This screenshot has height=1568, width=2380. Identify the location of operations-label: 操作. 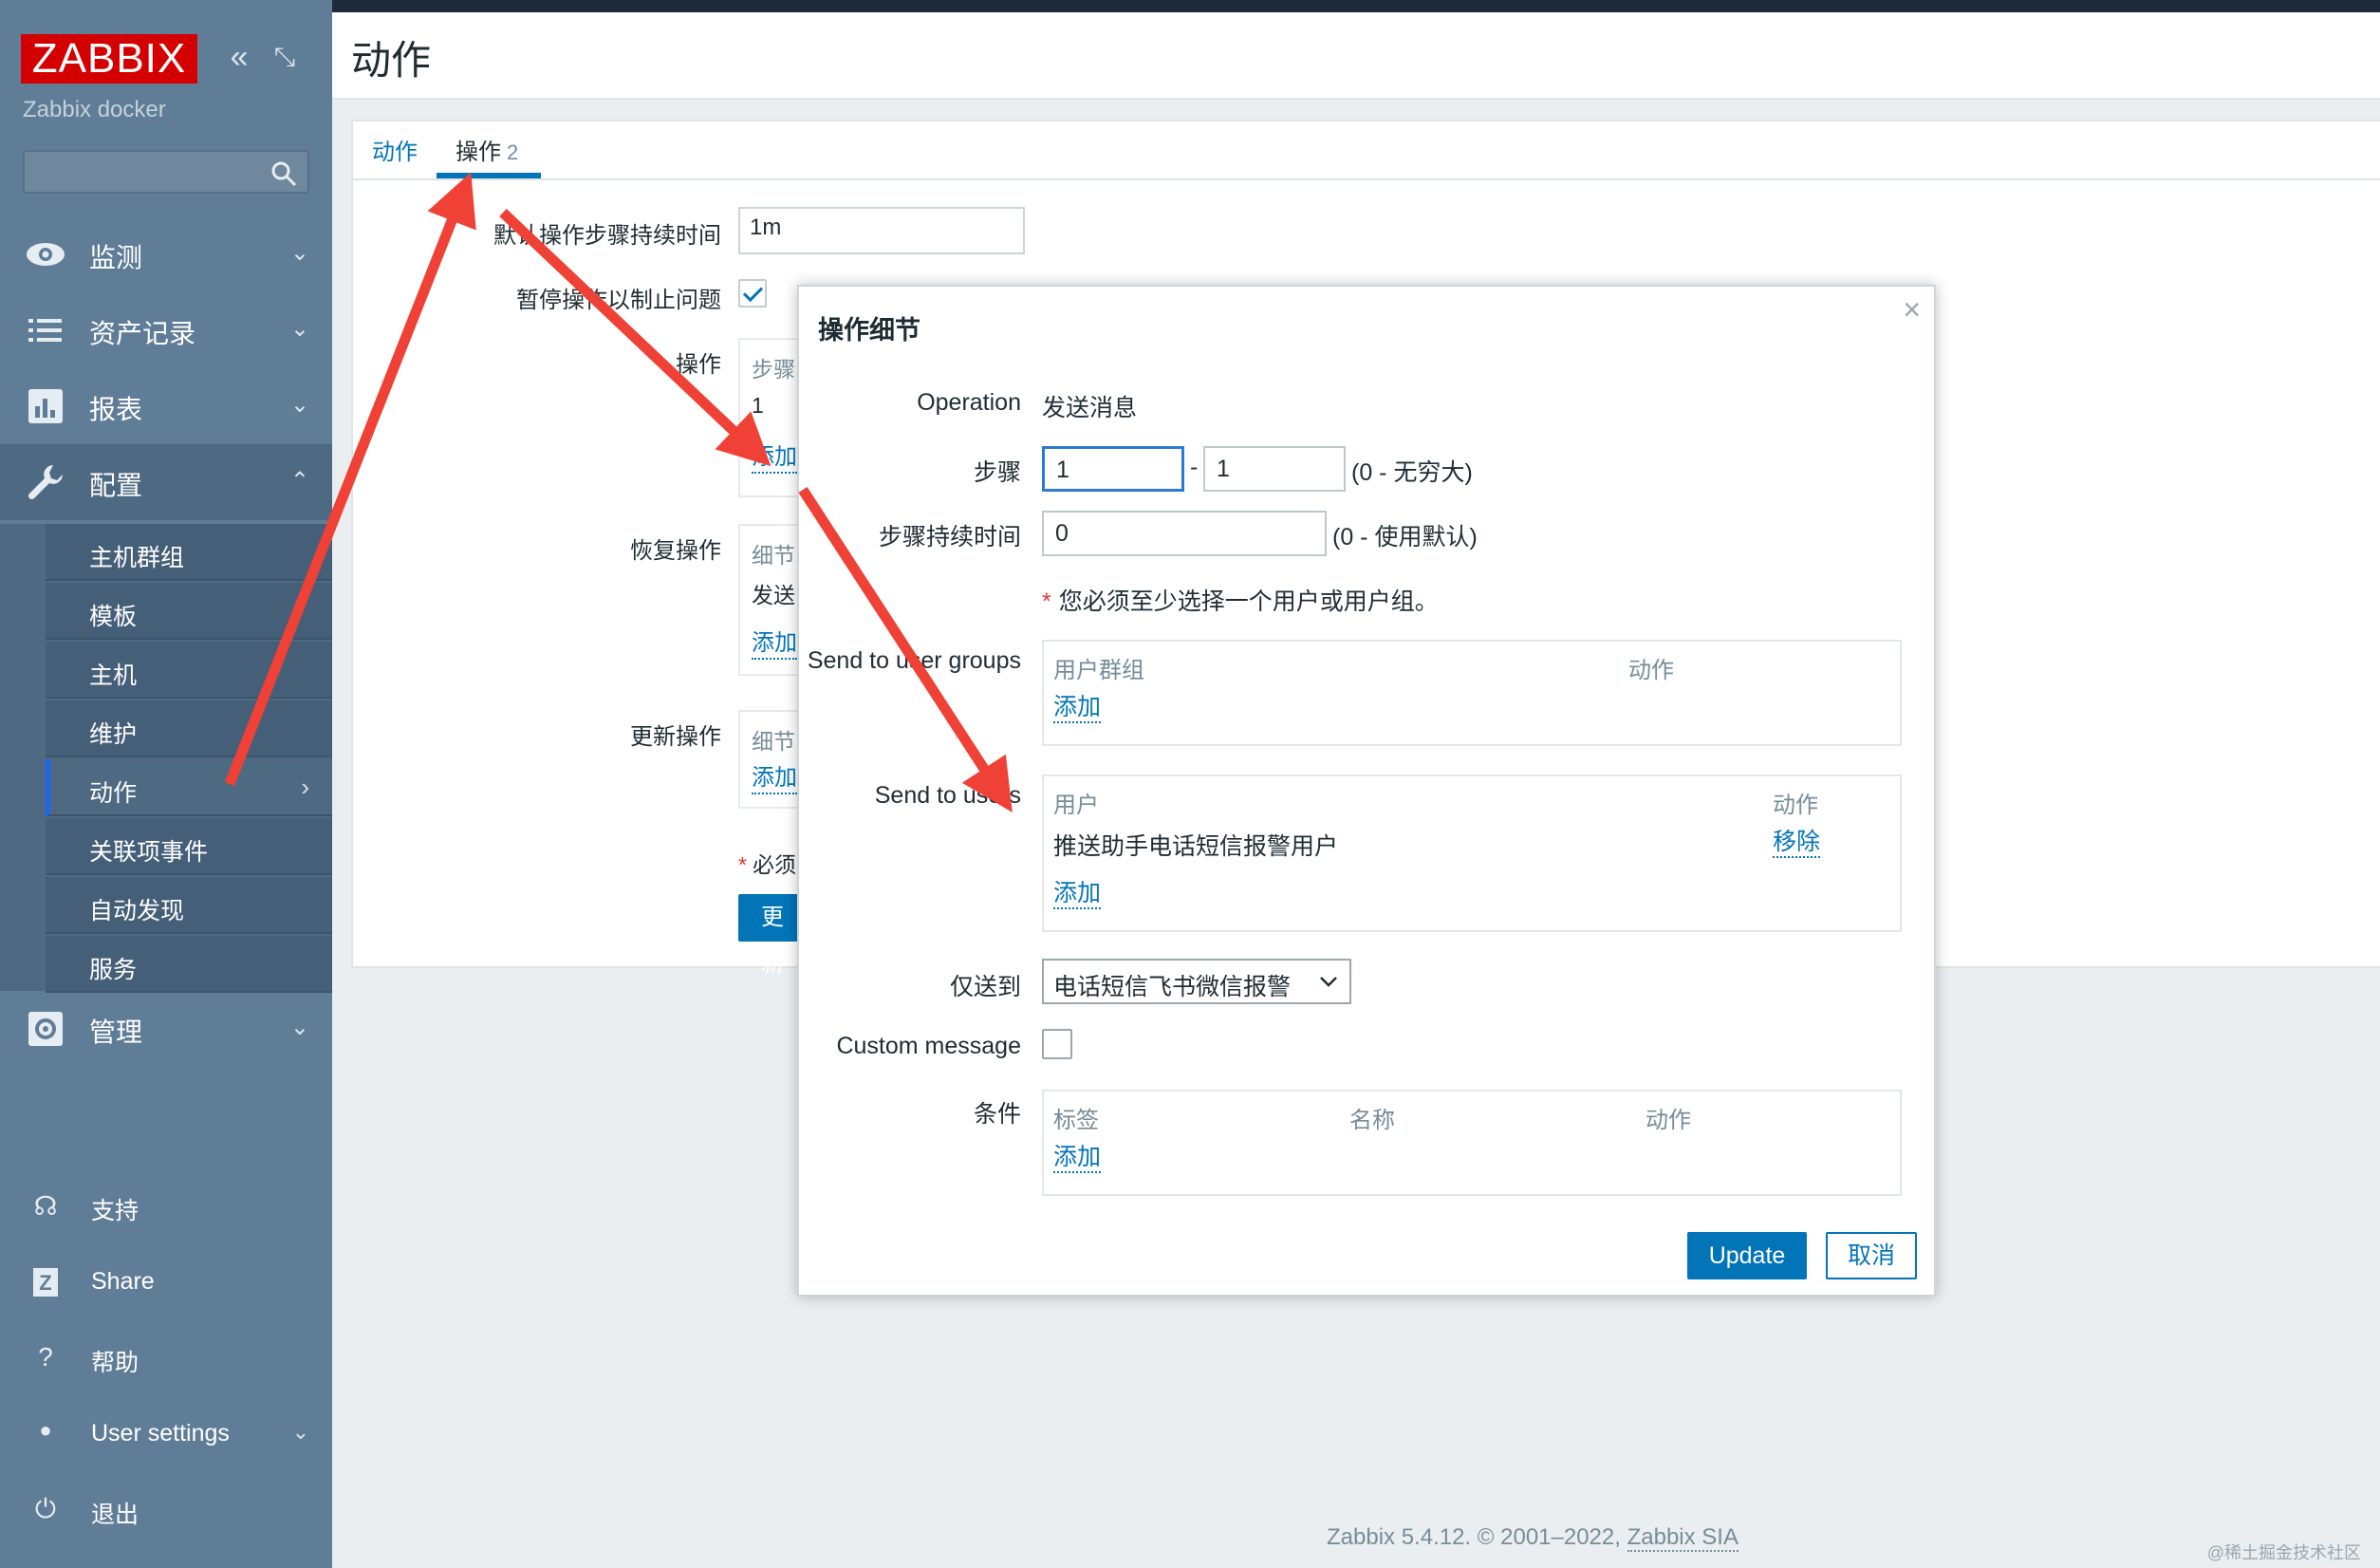
(698, 365).